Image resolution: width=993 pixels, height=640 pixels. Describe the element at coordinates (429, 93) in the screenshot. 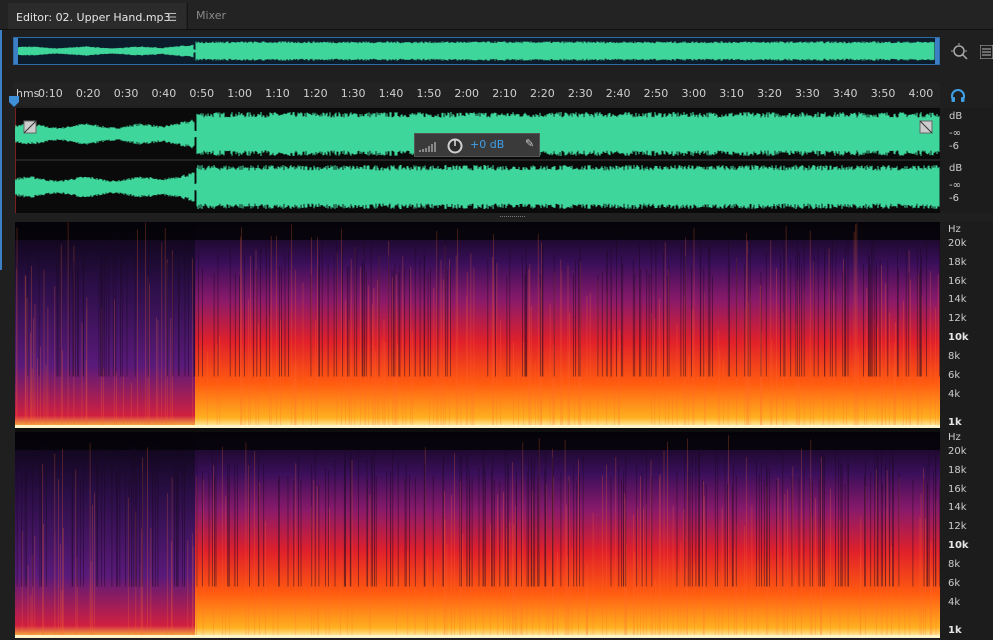

I see `ruler-tick-label: 1:50` at that location.